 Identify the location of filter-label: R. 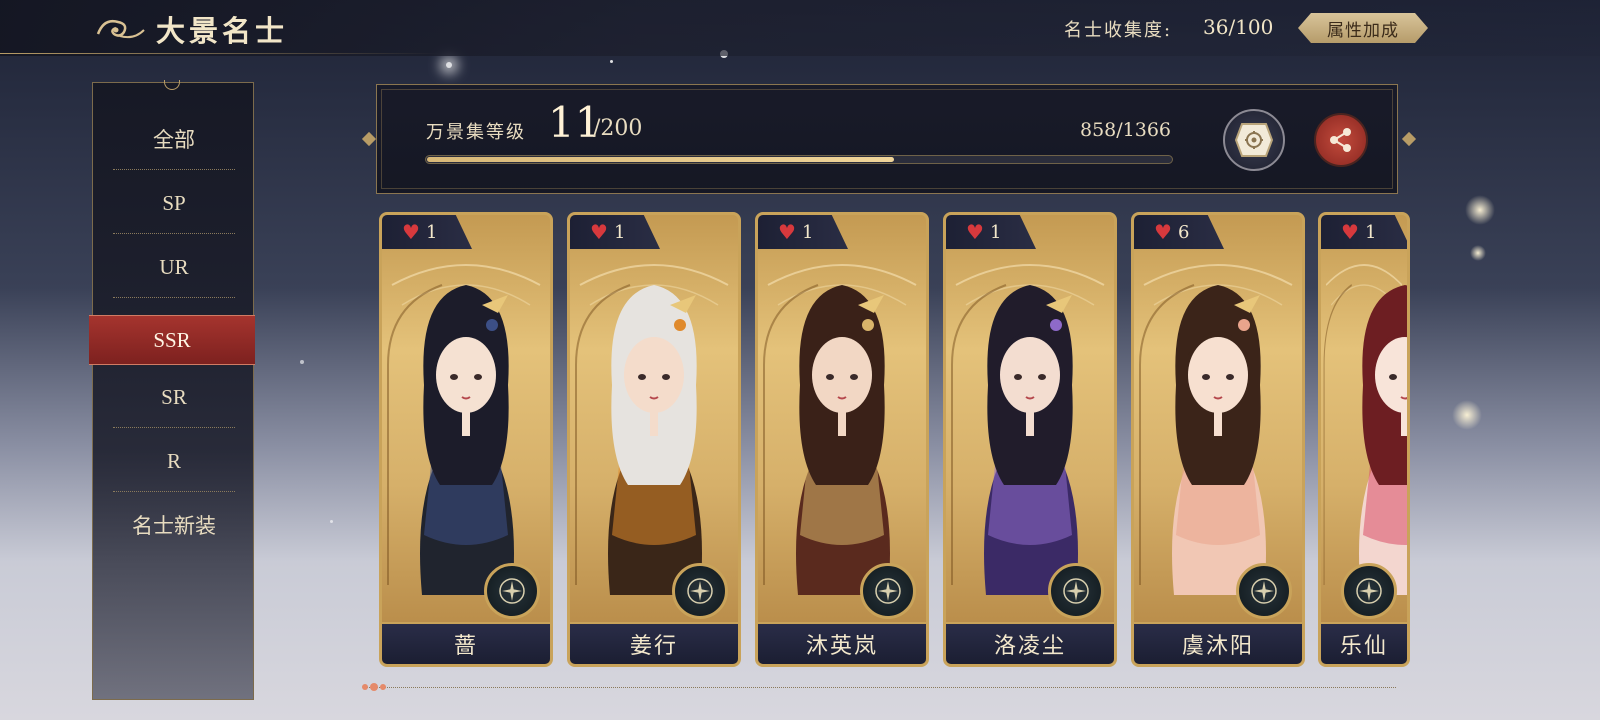
(173, 460).